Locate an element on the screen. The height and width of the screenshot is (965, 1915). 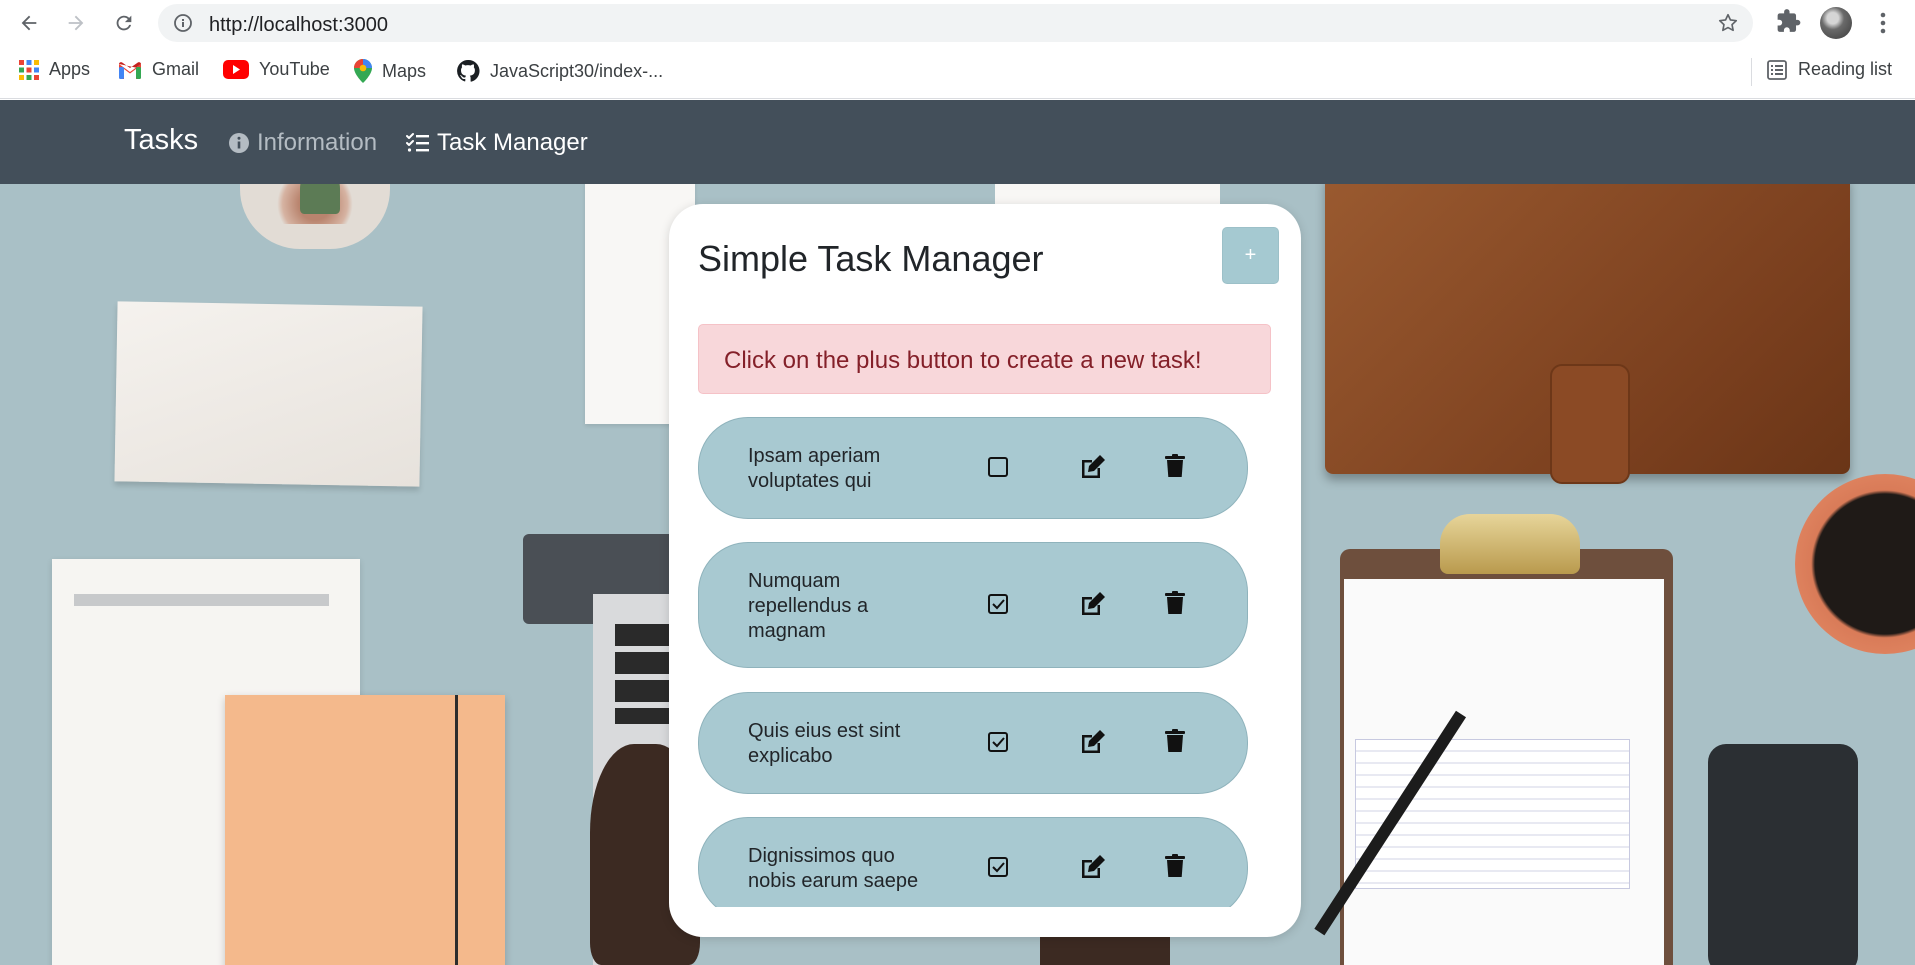
reload-icon is located at coordinates (124, 23).